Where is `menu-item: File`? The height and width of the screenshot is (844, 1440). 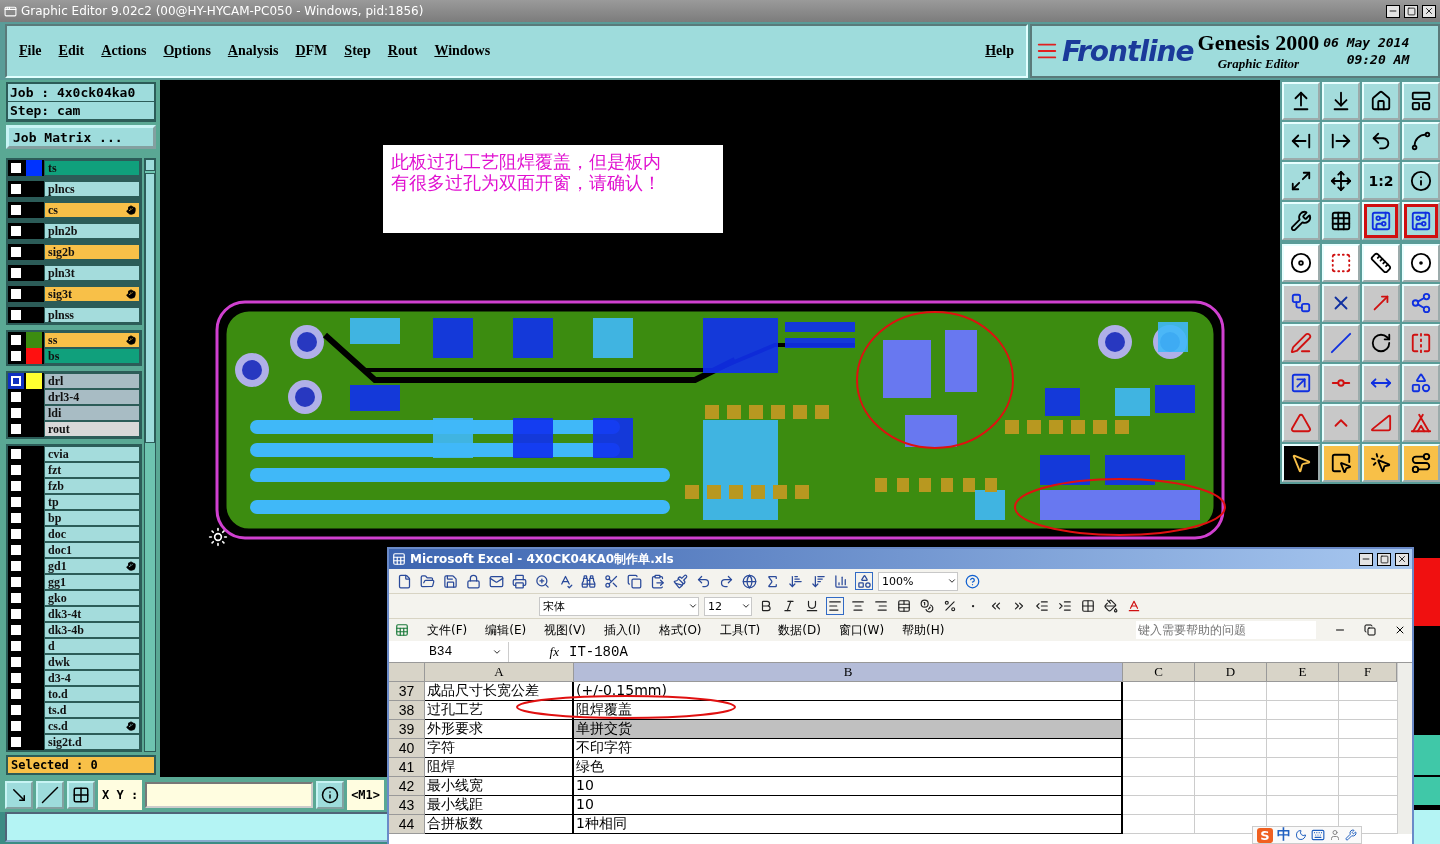 menu-item: File is located at coordinates (30, 51).